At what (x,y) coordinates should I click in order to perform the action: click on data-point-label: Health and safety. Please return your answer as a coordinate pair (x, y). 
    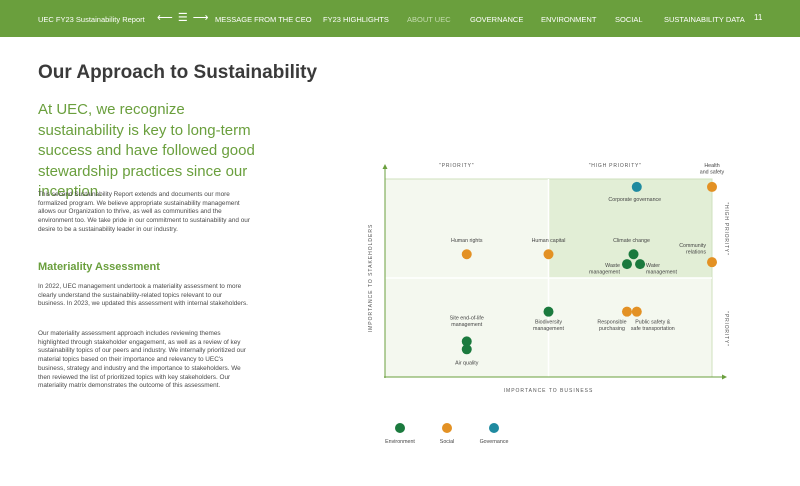
    Looking at the image, I should click on (712, 169).